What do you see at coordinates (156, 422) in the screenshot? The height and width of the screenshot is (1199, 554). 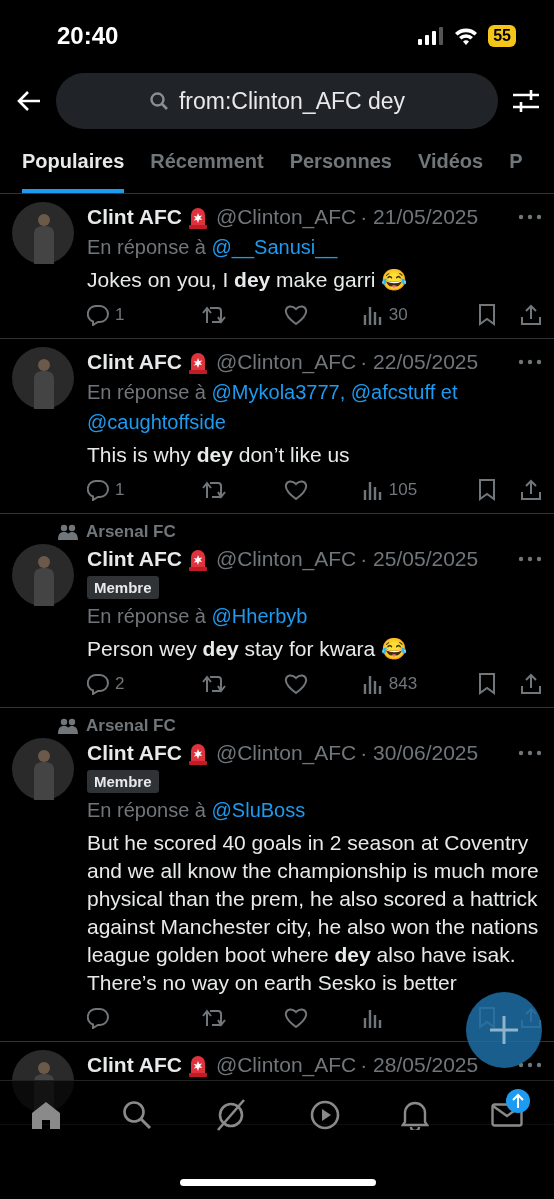 I see `mention-link: @caughtoffside` at bounding box center [156, 422].